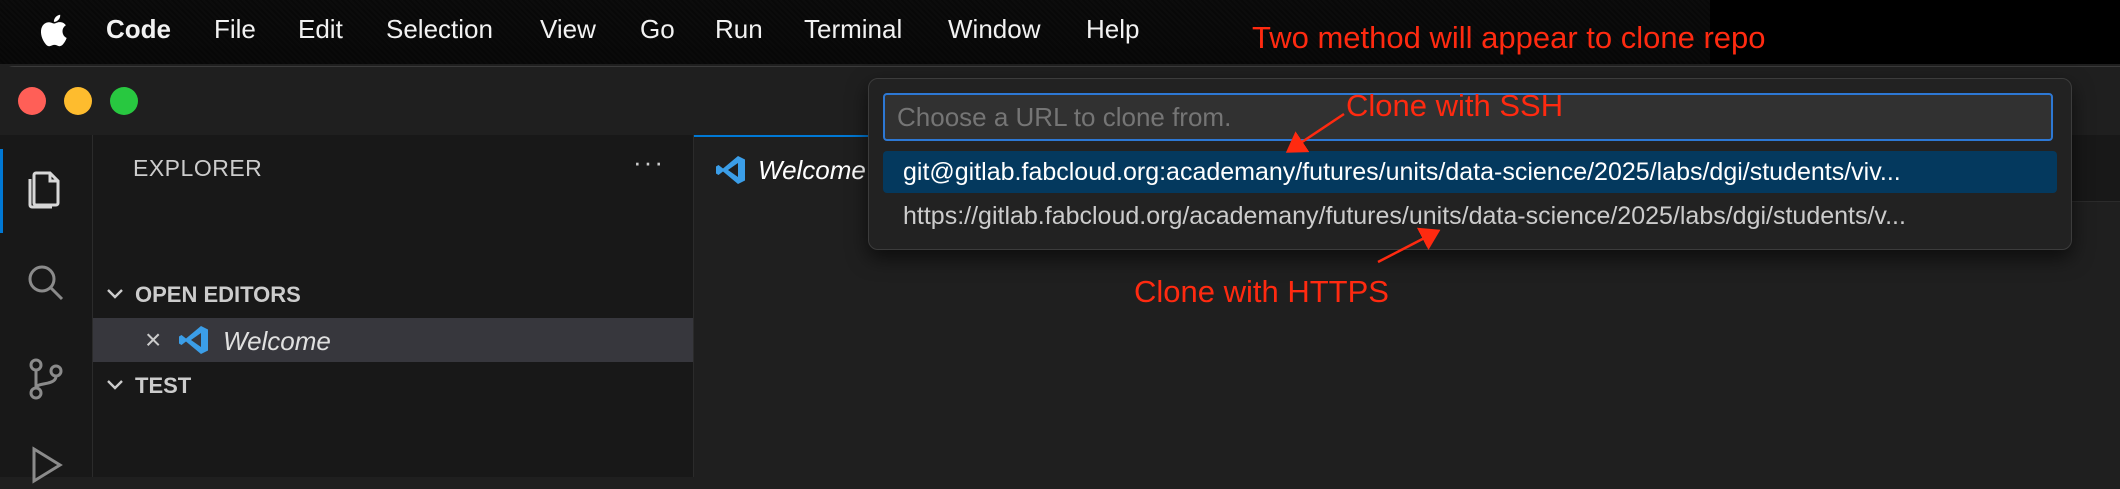 This screenshot has height=489, width=2120. I want to click on annotation-arrows, so click(1363, 188).